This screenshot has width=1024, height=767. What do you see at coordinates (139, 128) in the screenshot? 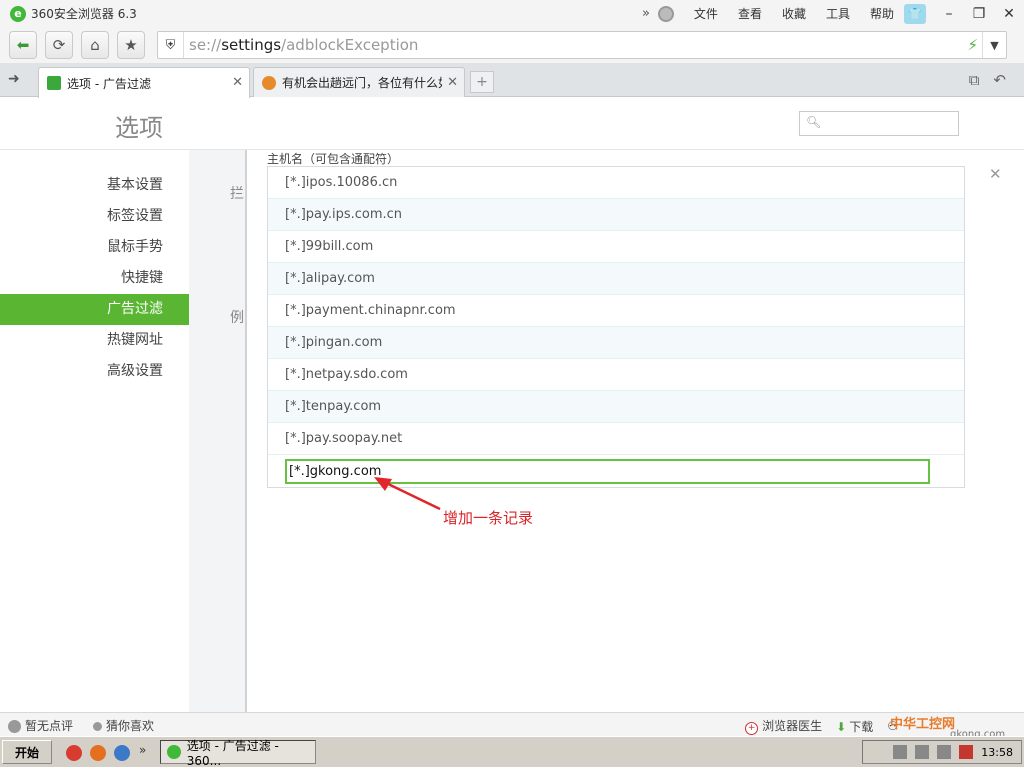
I see `page-title: 选项` at bounding box center [139, 128].